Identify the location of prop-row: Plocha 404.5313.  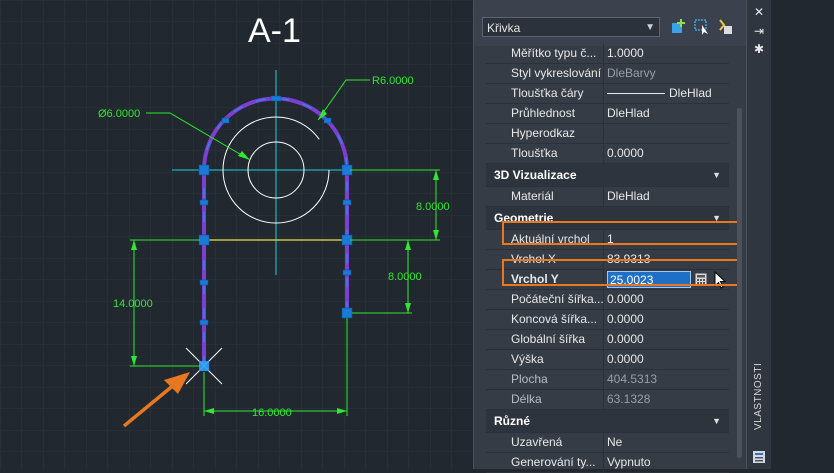
(607, 380).